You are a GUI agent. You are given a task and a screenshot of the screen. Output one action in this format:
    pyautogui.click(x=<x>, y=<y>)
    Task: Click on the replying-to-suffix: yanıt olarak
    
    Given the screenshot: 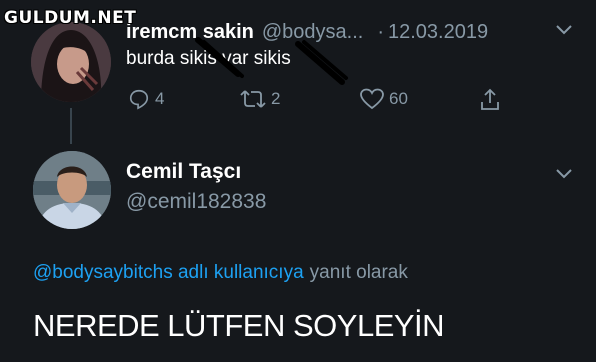 What is the action you would take?
    pyautogui.click(x=358, y=272)
    